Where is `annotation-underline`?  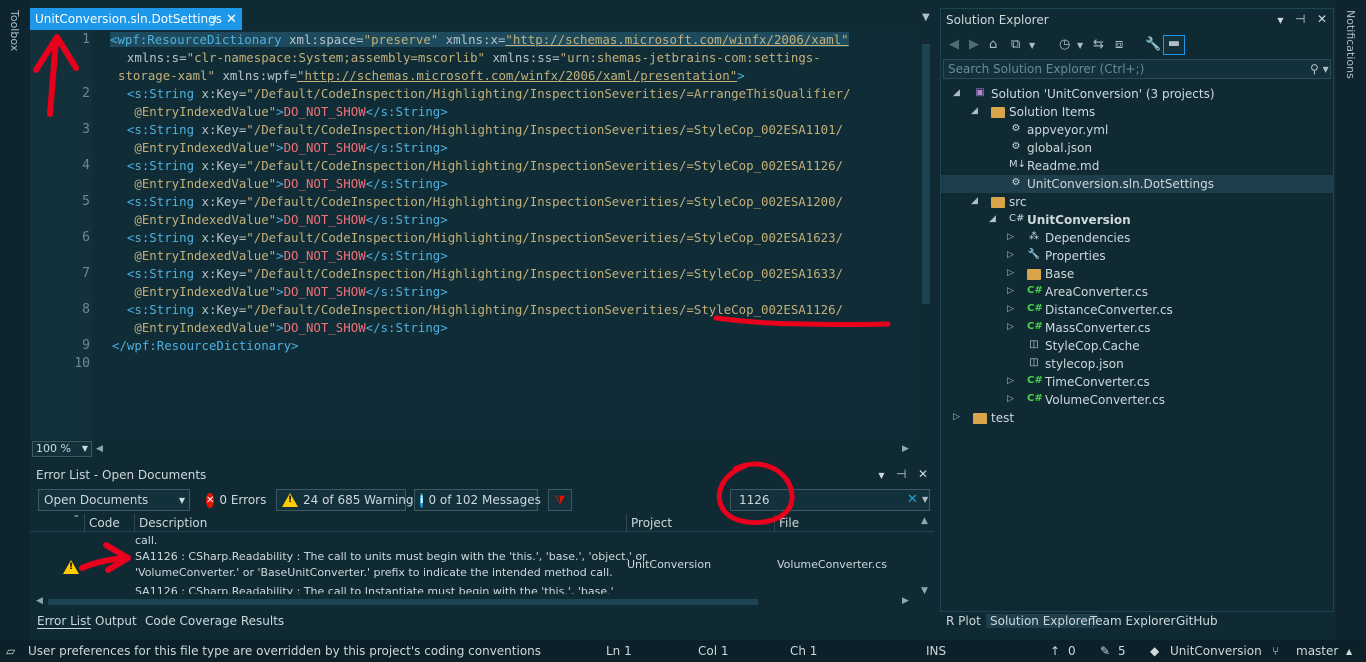
annotation-underline is located at coordinates (802, 321).